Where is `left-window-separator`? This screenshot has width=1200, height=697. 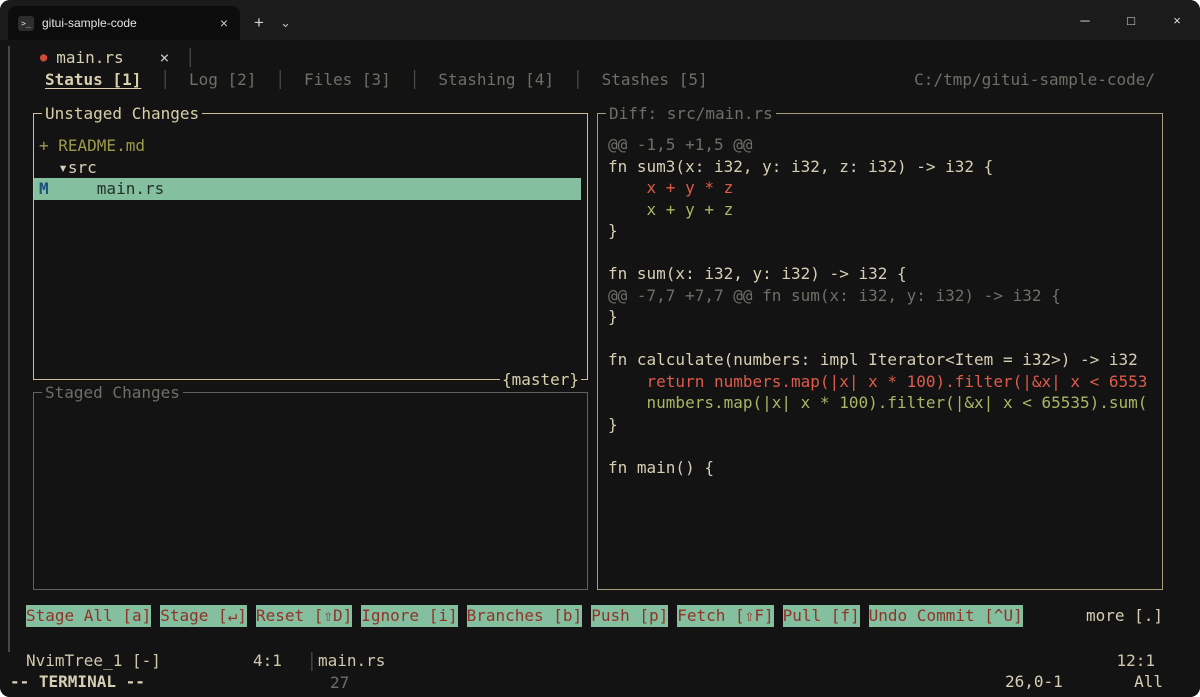
left-window-separator is located at coordinates (9, 349).